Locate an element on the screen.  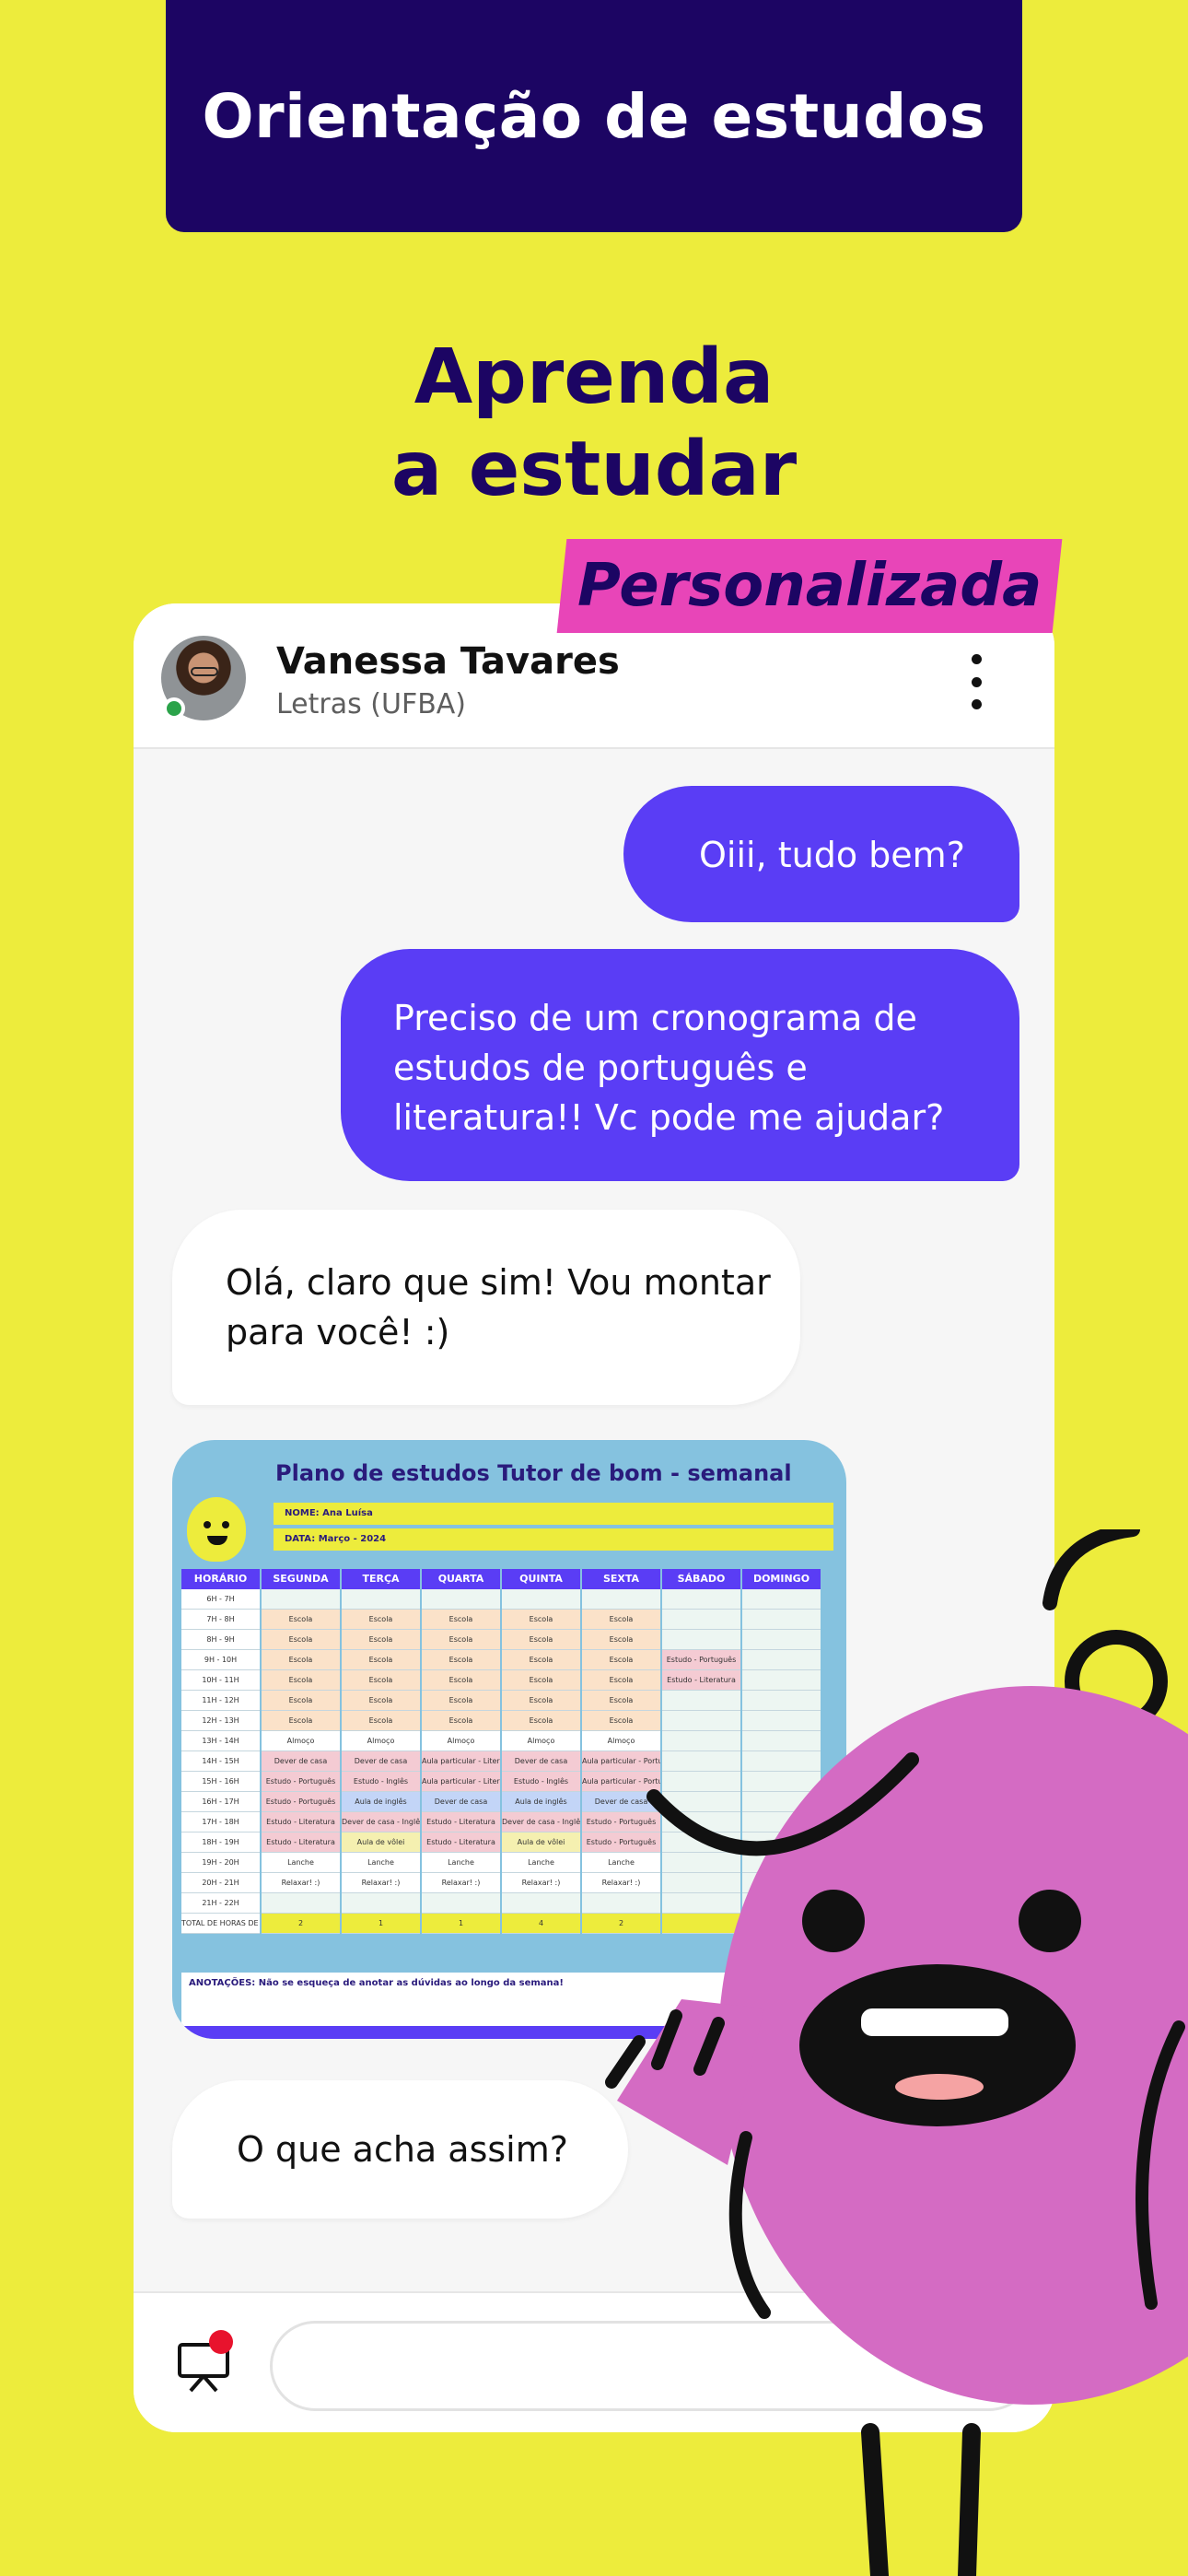
headline-line-1: Aprenda is located at coordinates (594, 377).